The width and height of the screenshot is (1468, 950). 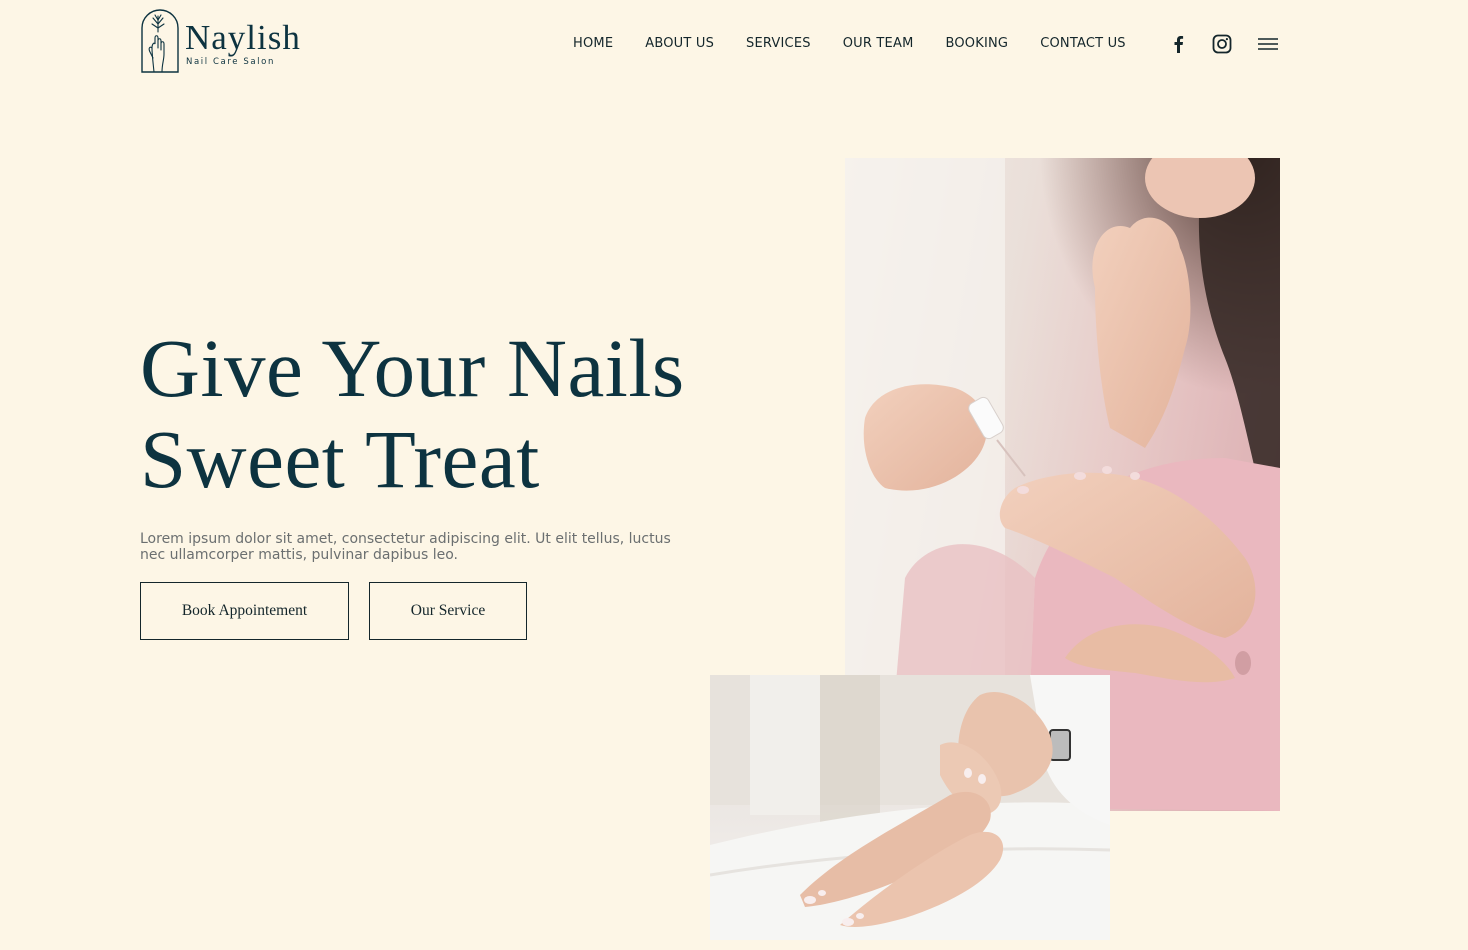 What do you see at coordinates (976, 43) in the screenshot?
I see `nav-item-booking: BOOKING` at bounding box center [976, 43].